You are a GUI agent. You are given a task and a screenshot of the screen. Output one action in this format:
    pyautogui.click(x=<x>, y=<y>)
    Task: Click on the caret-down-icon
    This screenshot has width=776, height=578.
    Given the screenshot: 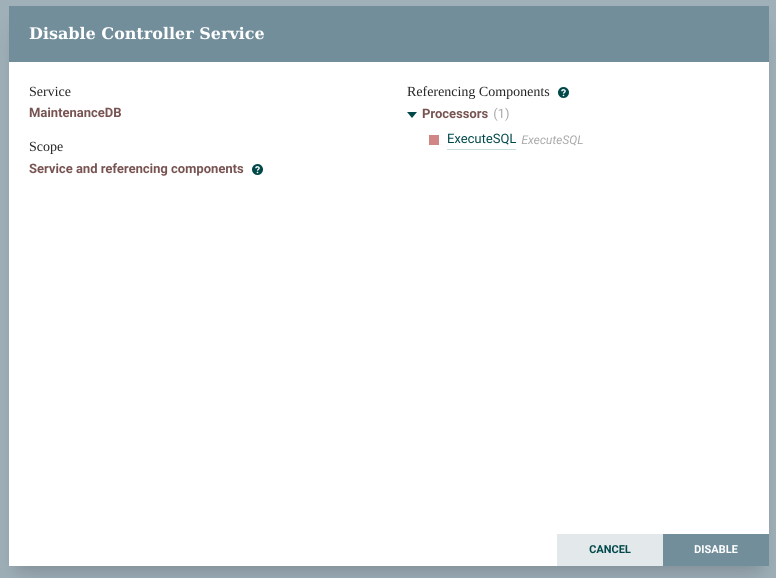 What is the action you would take?
    pyautogui.click(x=412, y=114)
    